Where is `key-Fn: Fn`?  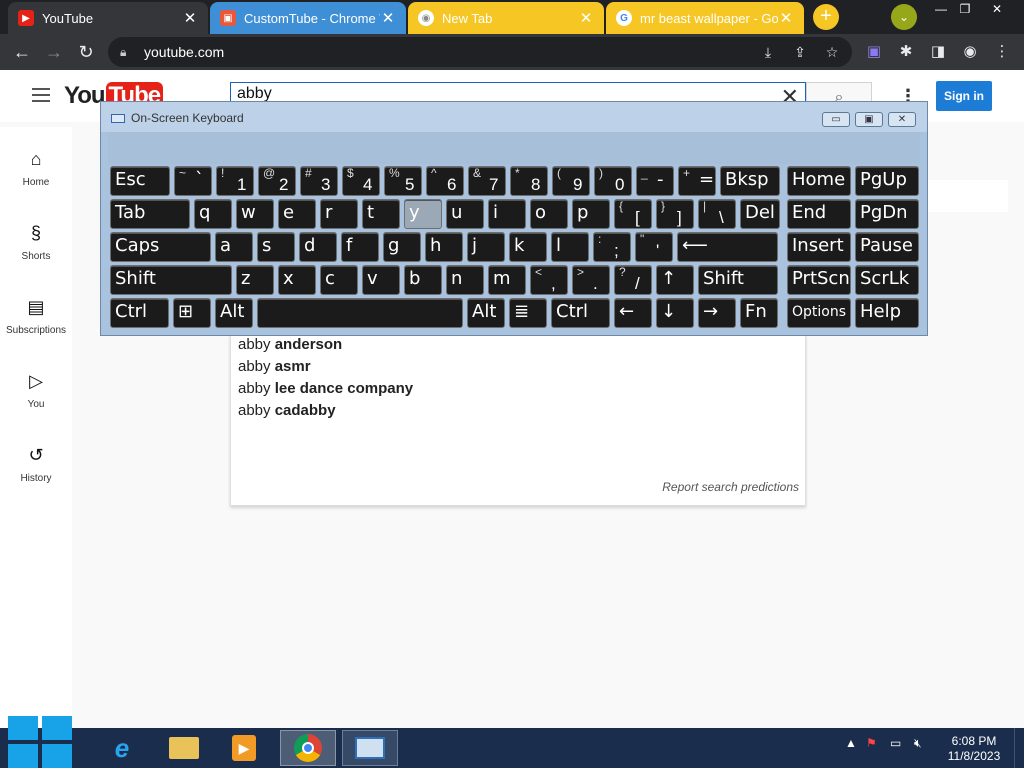
key-Fn: Fn is located at coordinates (759, 313).